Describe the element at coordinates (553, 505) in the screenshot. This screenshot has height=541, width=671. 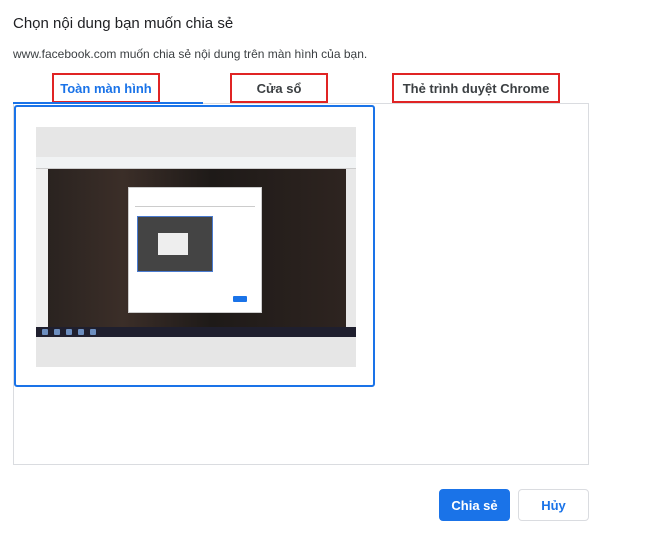
I see `cancel-button: Hủy` at that location.